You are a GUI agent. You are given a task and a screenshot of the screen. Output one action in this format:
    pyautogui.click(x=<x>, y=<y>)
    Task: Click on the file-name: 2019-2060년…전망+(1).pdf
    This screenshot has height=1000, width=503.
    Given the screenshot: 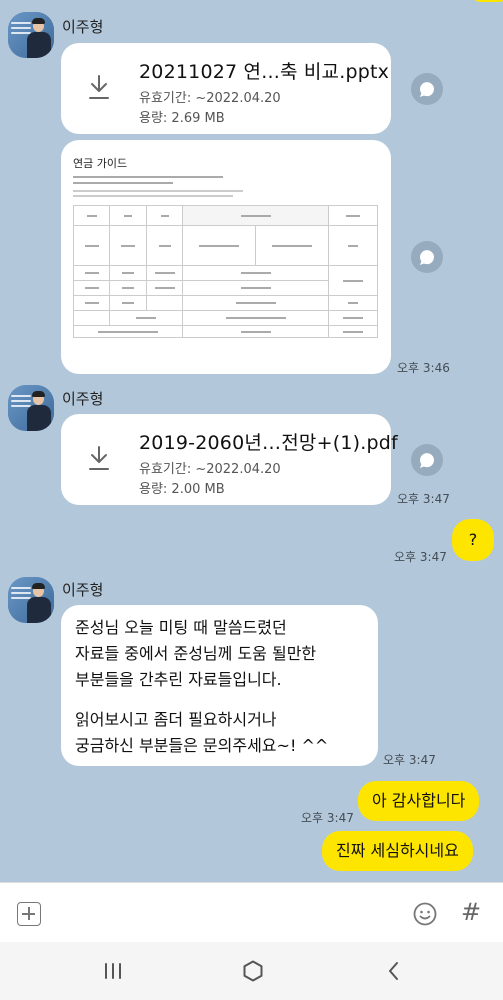 What is the action you would take?
    pyautogui.click(x=268, y=441)
    